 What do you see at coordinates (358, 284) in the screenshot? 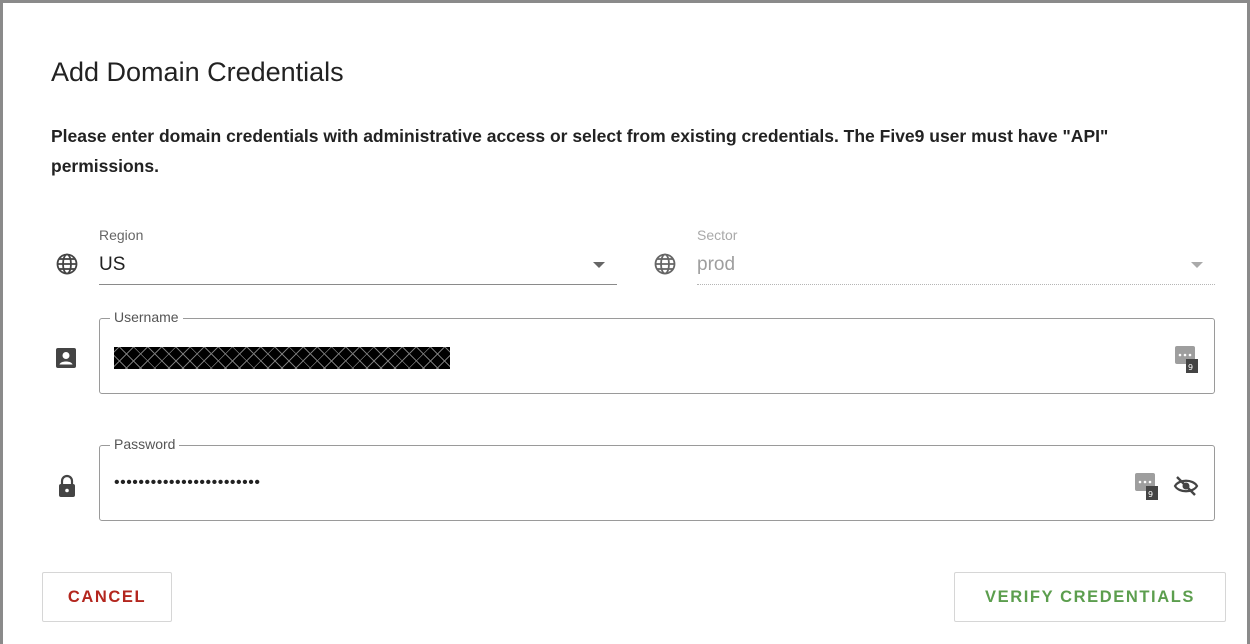
I see `region-underline` at bounding box center [358, 284].